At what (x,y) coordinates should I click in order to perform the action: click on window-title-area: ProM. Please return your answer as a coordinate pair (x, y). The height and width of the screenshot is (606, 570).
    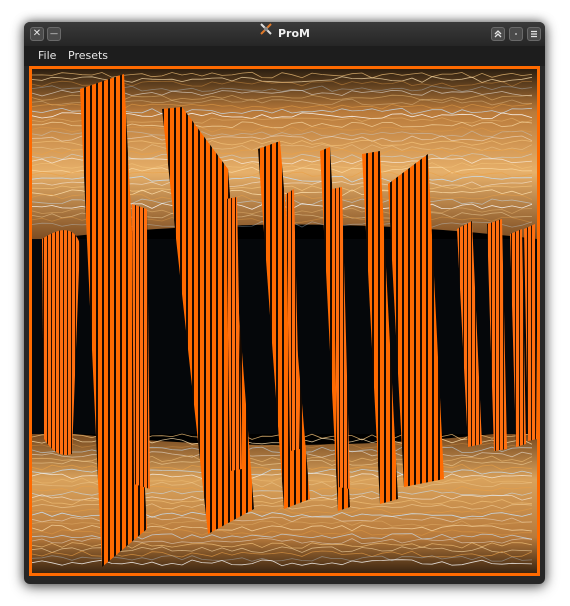
    Looking at the image, I should click on (284, 34).